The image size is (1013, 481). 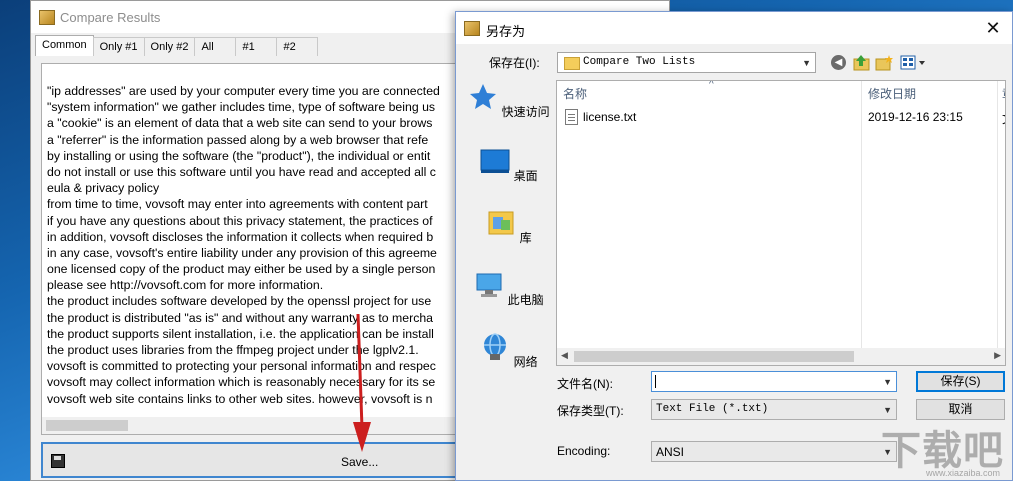 What do you see at coordinates (169, 46) in the screenshot?
I see `tab-only-2: Only #2` at bounding box center [169, 46].